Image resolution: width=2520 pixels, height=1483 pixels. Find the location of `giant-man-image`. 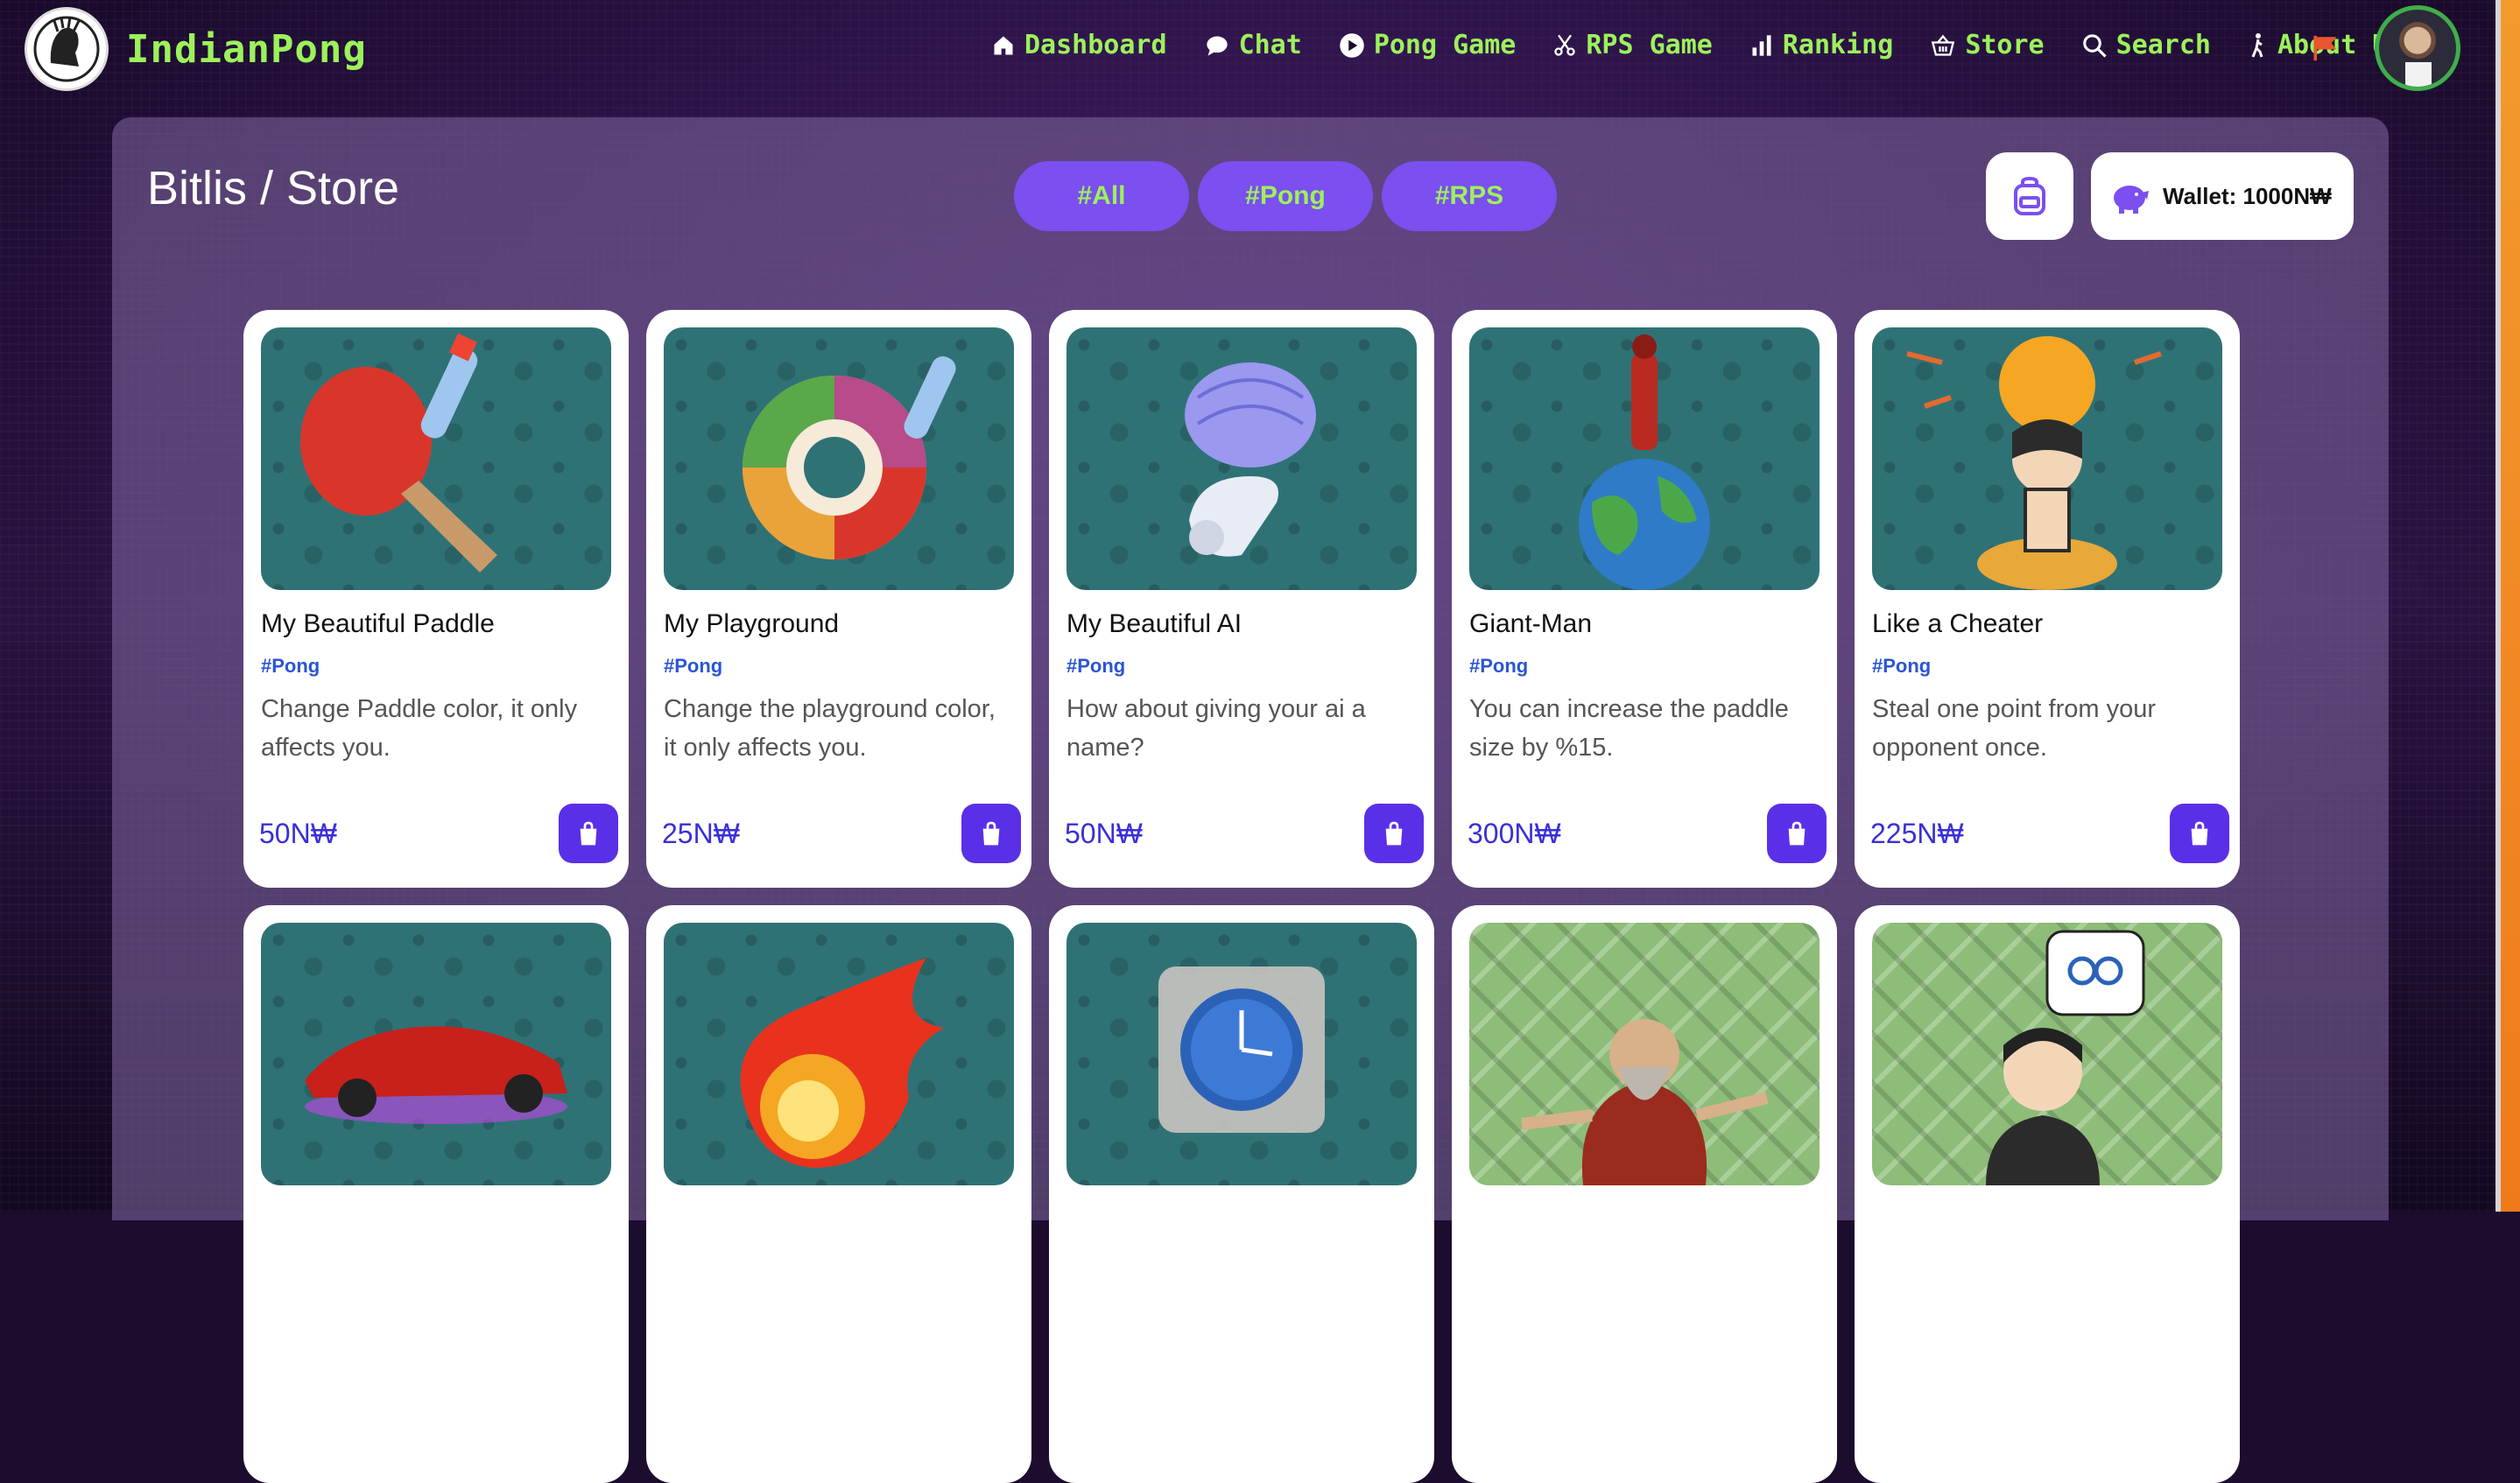

giant-man-image is located at coordinates (1644, 458).